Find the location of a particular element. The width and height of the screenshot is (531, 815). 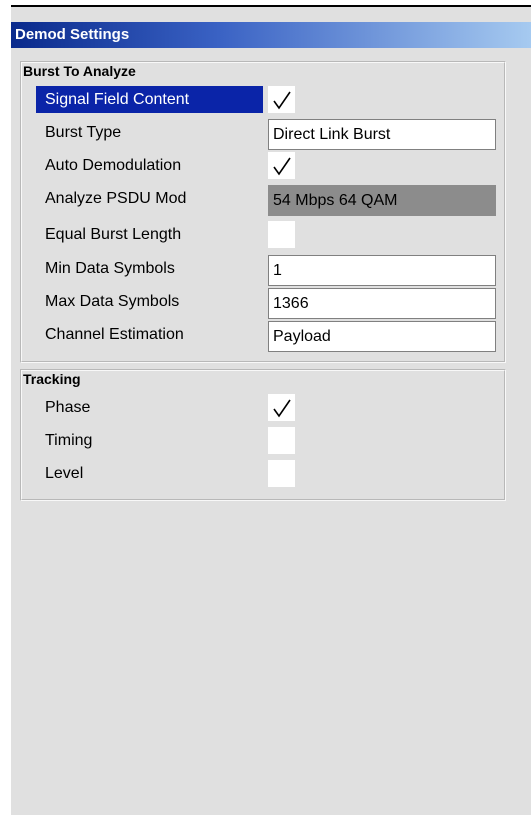

max-data-symbols-label: Max Data Symbols is located at coordinates (112, 301).